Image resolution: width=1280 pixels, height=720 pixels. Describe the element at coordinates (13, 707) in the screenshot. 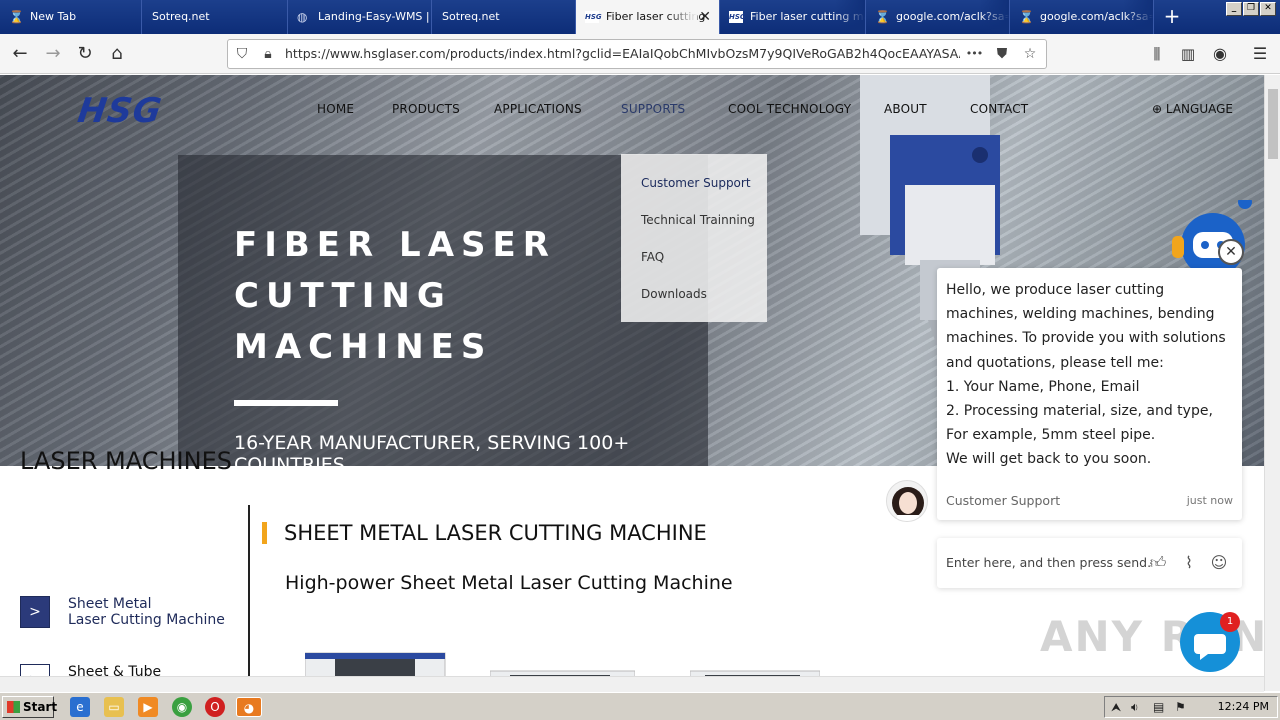

I see `windows-flag-icon` at that location.